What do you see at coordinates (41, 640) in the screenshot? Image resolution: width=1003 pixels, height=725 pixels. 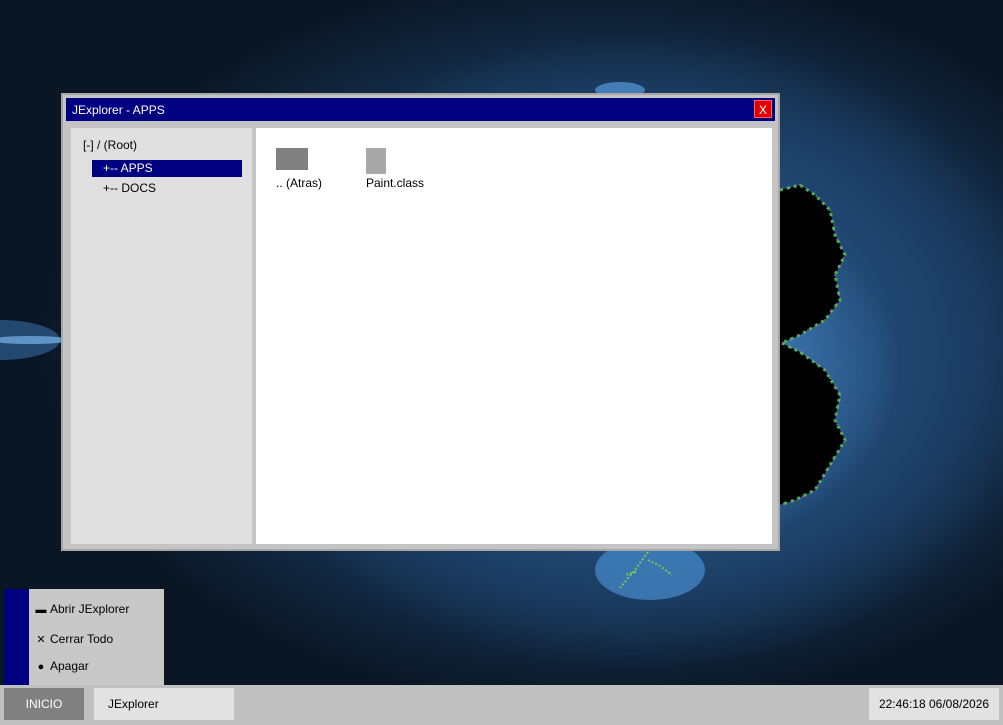 I see `close-icon: ✕` at bounding box center [41, 640].